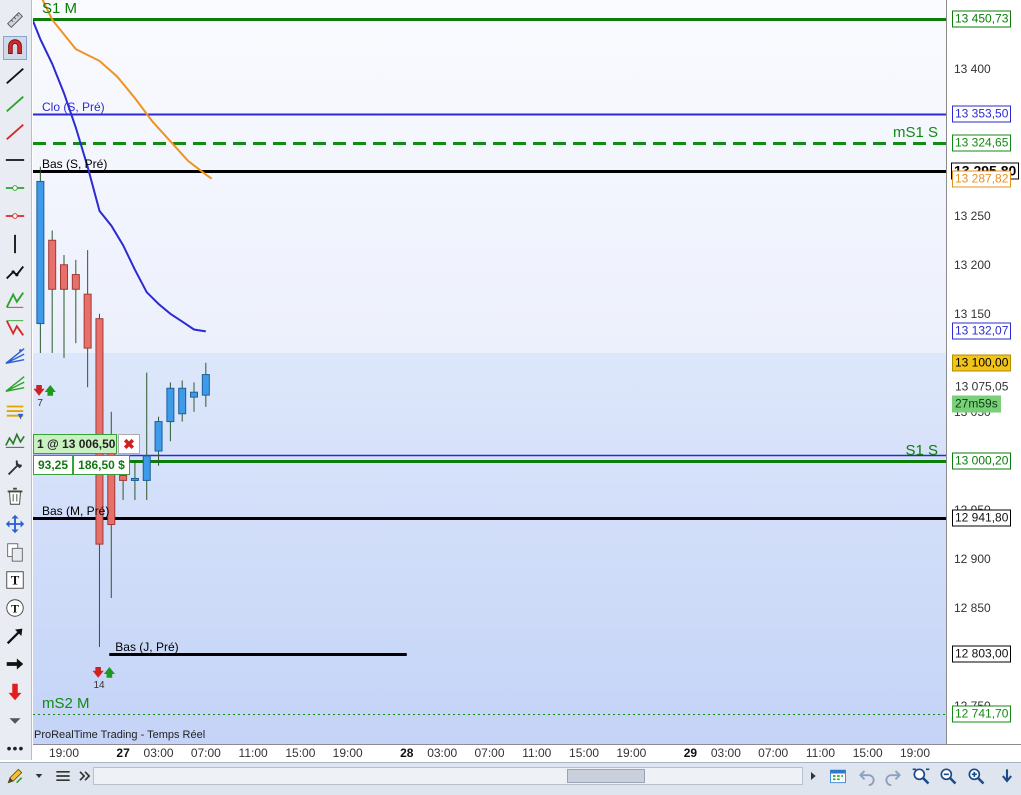 This screenshot has height=795, width=1021. What do you see at coordinates (606, 776) in the screenshot?
I see `scrollbar-thumb` at bounding box center [606, 776].